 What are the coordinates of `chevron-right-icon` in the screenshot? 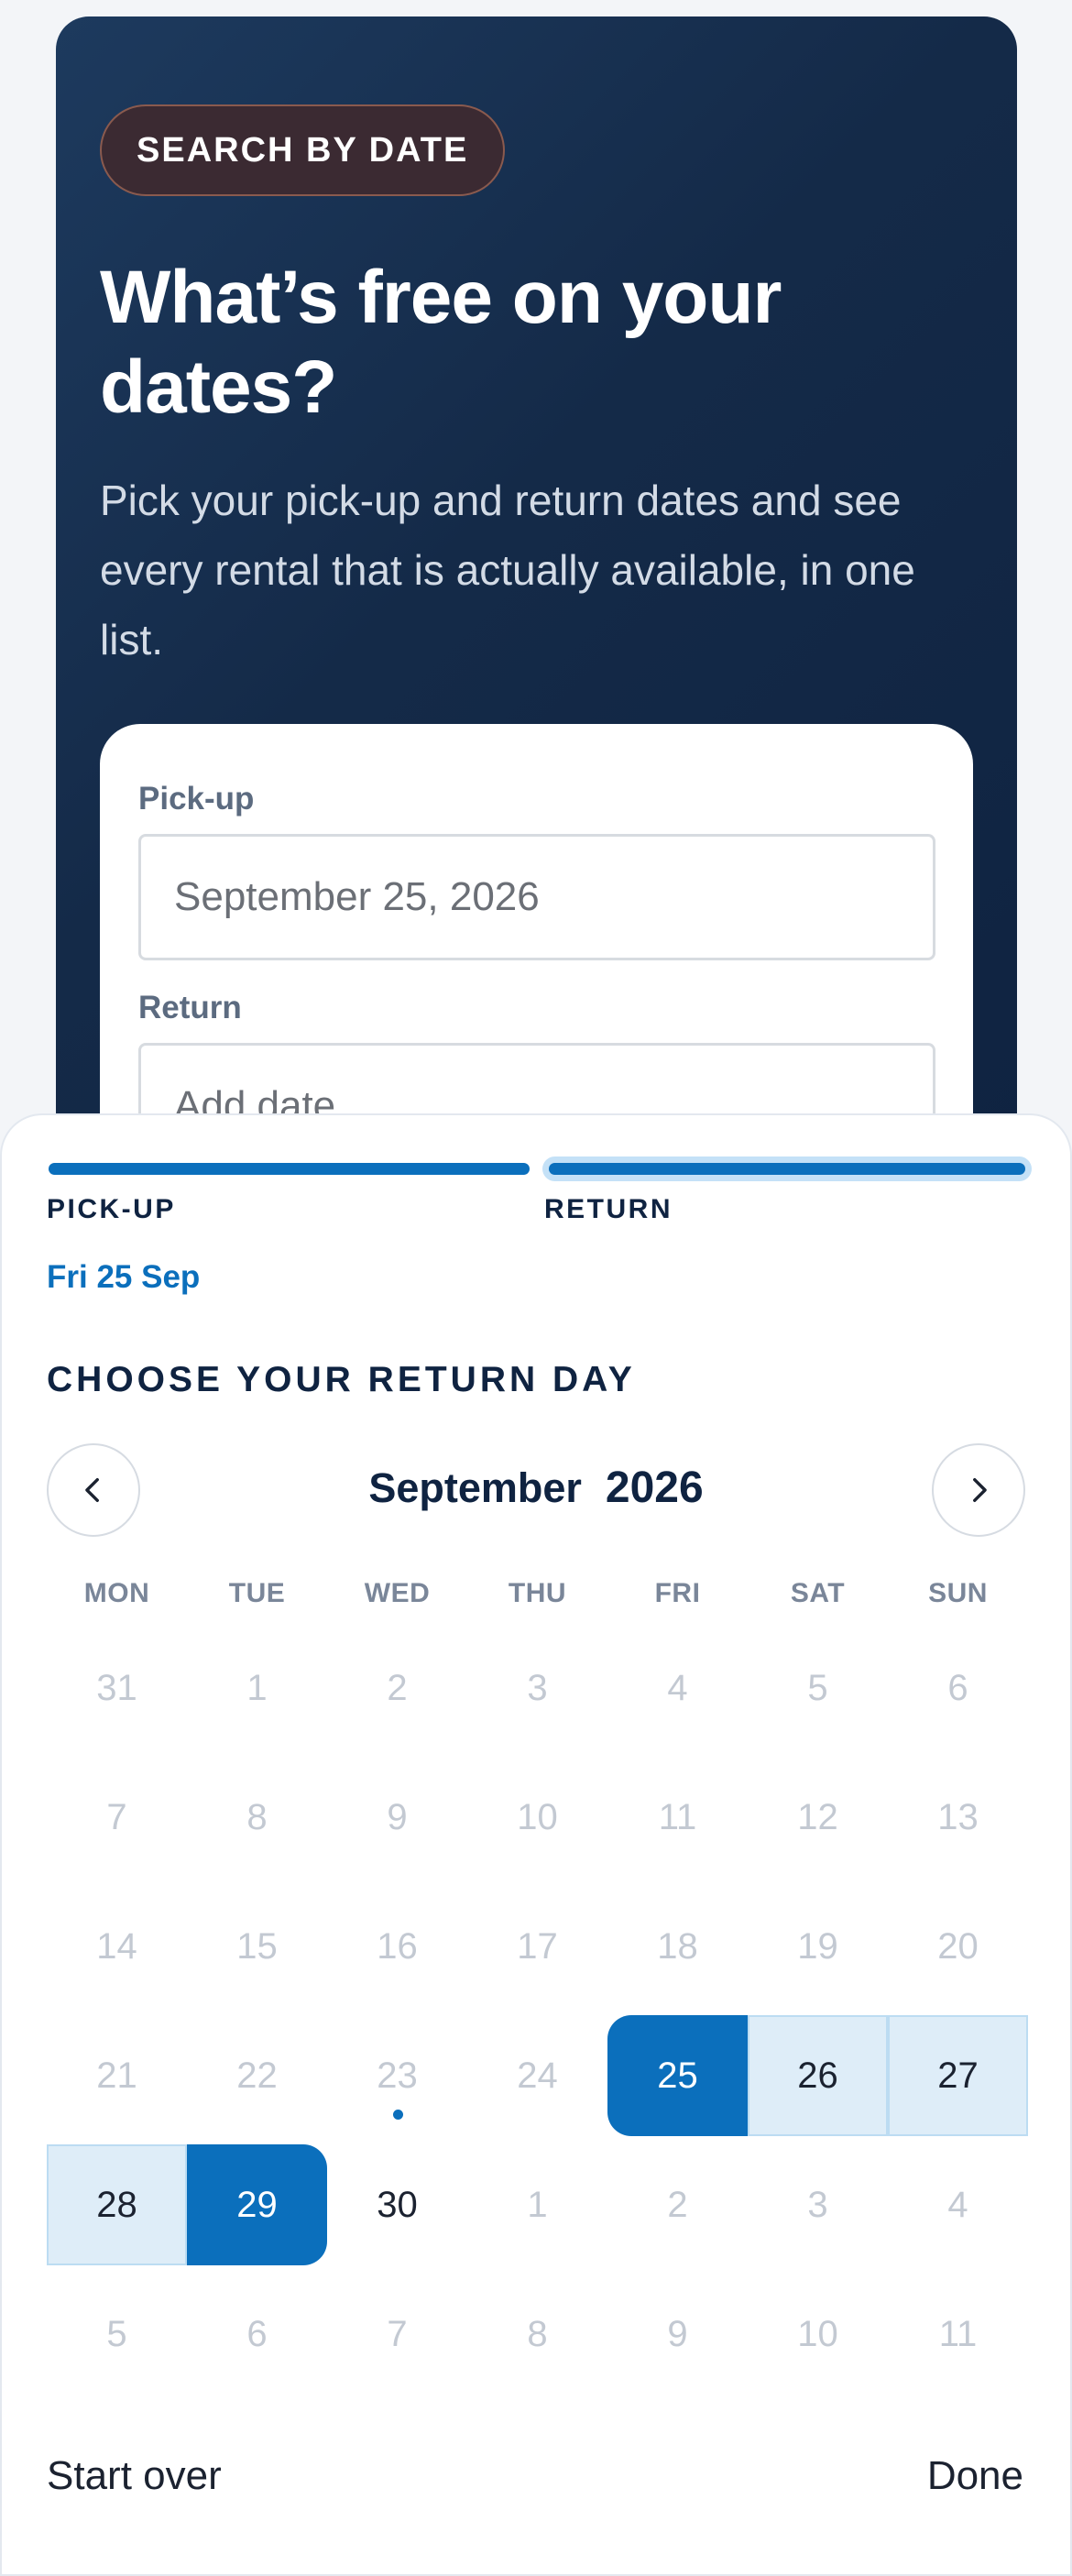 It's located at (980, 1490).